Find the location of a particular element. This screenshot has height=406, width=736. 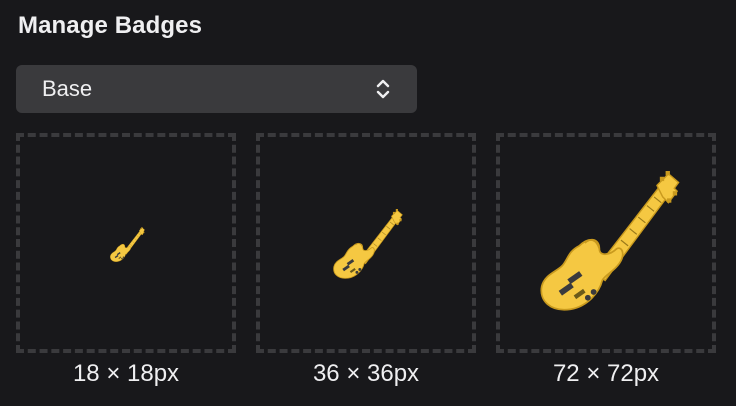

size-label-small: 18 × 18px is located at coordinates (126, 373).